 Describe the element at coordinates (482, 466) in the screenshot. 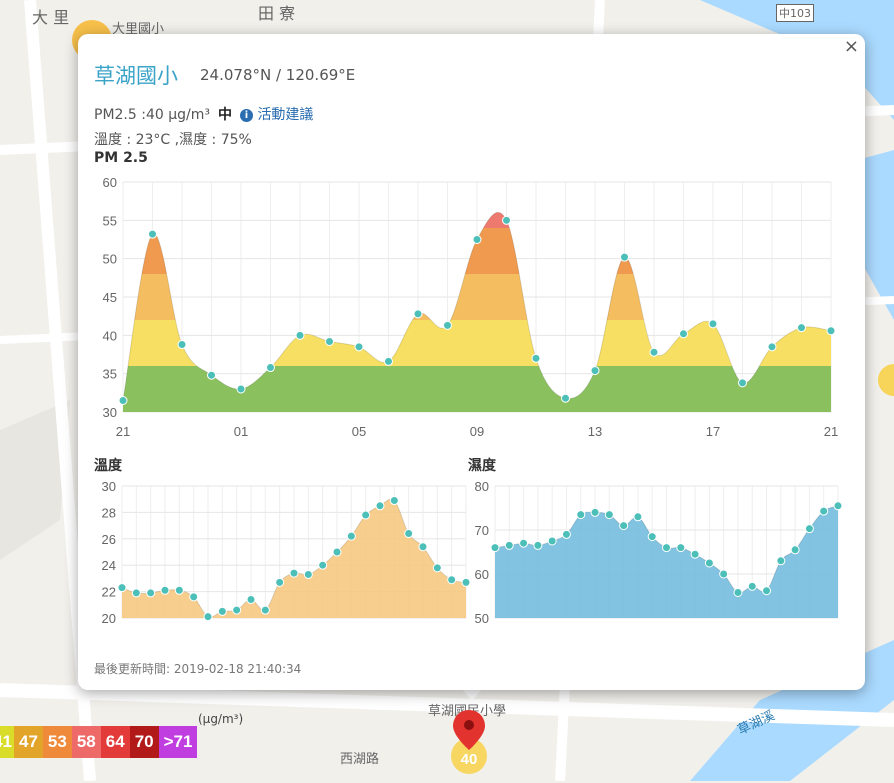

I see `humidity-chart-title: 濕度` at that location.